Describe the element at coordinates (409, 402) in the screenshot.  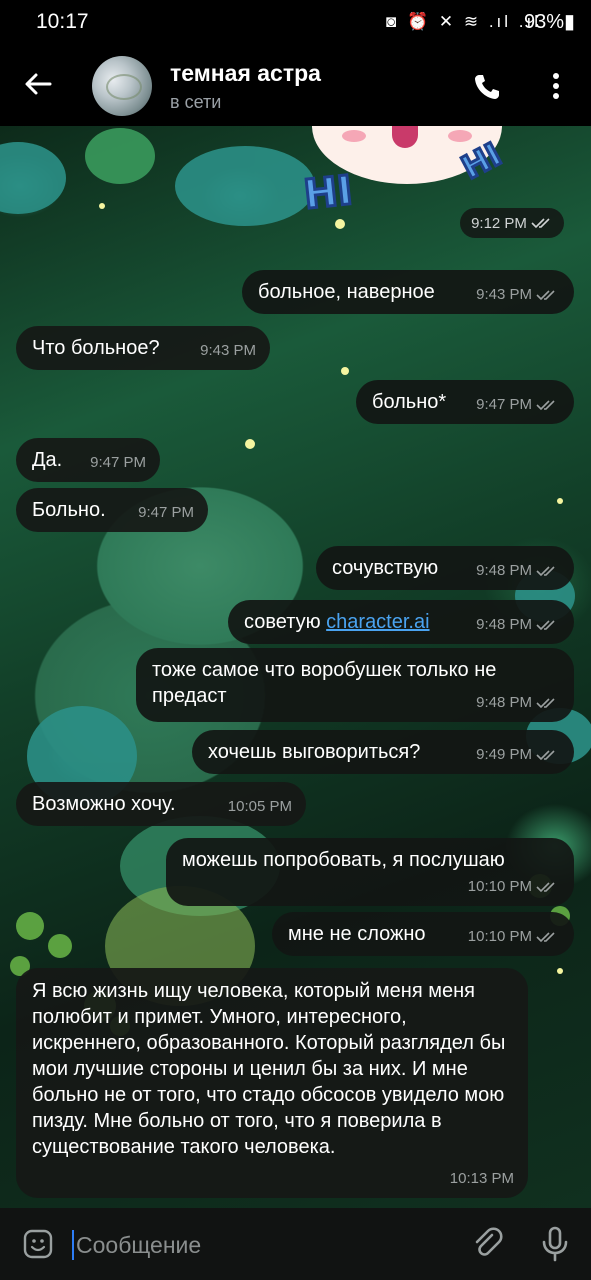
I see `message-text: больно*` at that location.